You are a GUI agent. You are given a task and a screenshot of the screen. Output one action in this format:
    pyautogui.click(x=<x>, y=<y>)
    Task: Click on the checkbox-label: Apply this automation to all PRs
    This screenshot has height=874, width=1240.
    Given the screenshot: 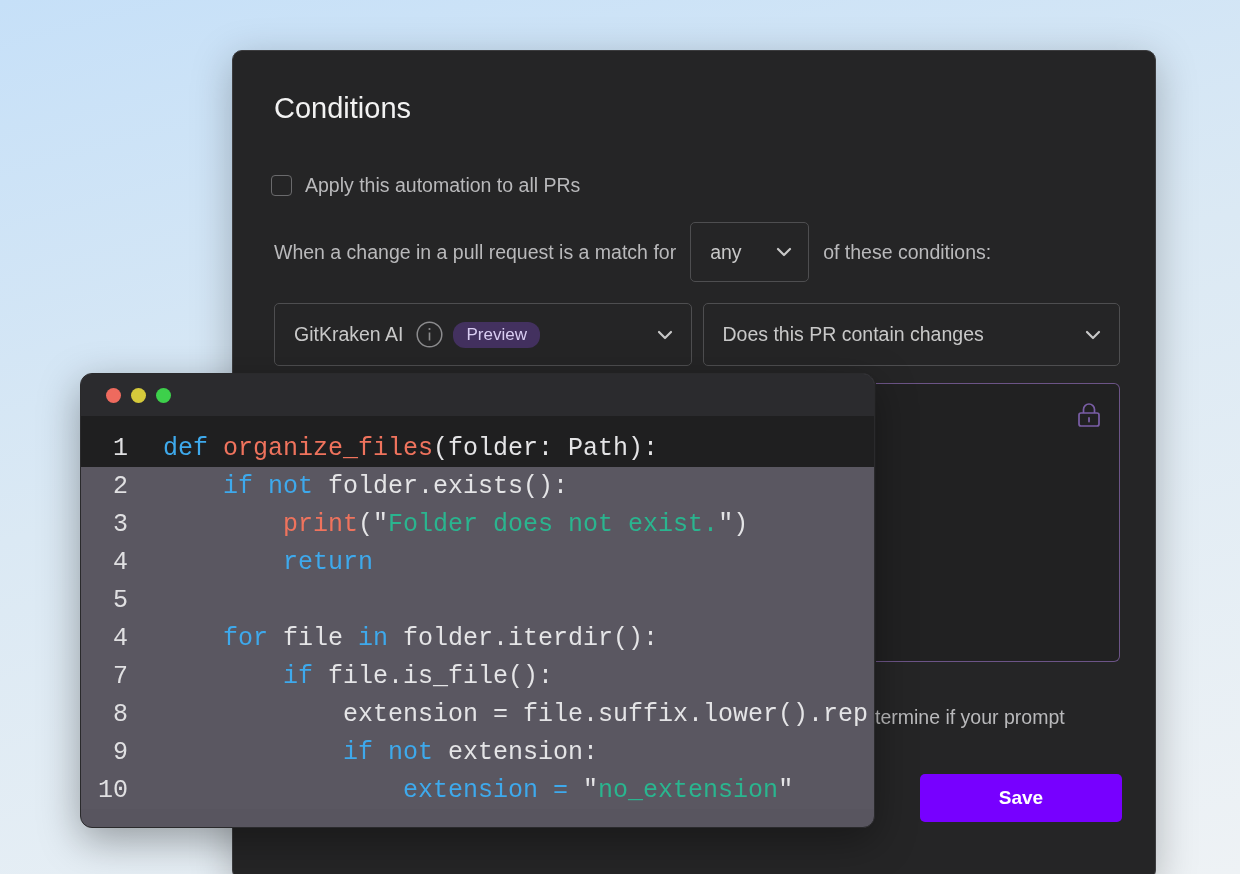 What is the action you would take?
    pyautogui.click(x=443, y=185)
    